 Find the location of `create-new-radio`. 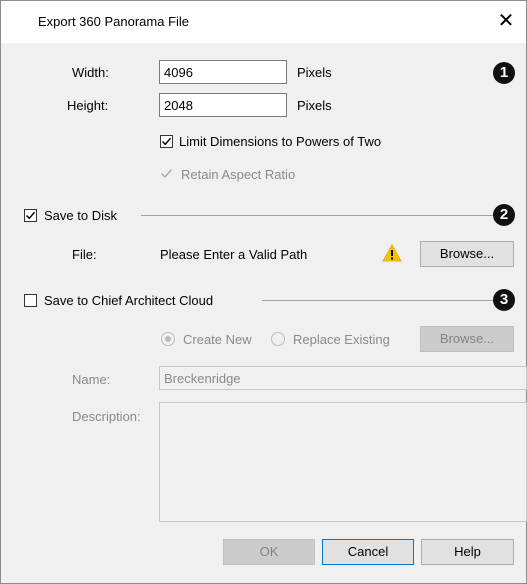

create-new-radio is located at coordinates (168, 339).